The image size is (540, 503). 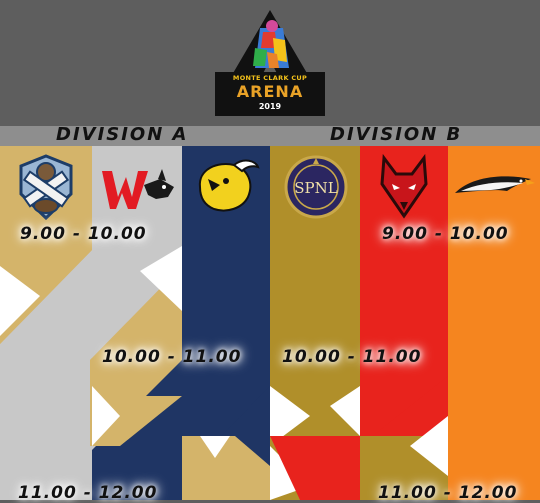 What do you see at coordinates (270, 78) in the screenshot?
I see `logo-cup-name: MONTE CLARK CUP` at bounding box center [270, 78].